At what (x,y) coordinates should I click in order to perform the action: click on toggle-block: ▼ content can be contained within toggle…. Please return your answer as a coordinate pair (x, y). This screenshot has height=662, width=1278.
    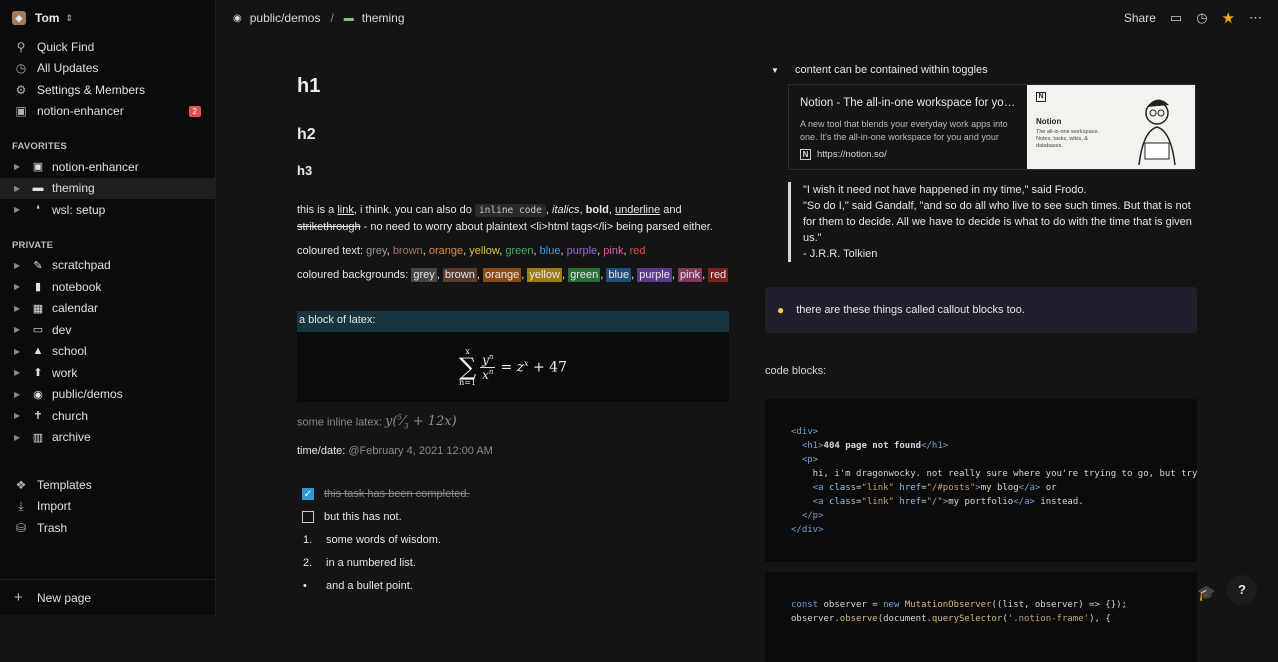
    Looking at the image, I should click on (981, 70).